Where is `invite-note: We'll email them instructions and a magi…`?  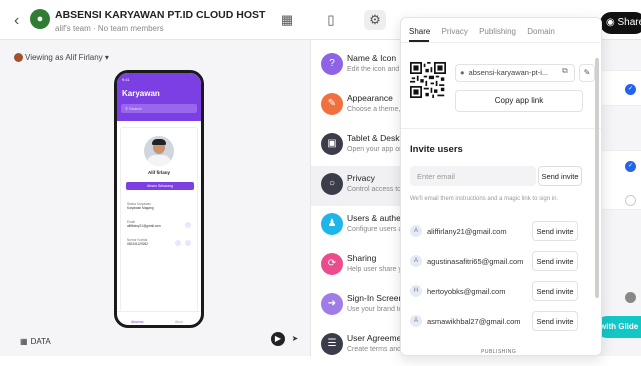
invite-note: We'll email them instructions and a magi… is located at coordinates (484, 199).